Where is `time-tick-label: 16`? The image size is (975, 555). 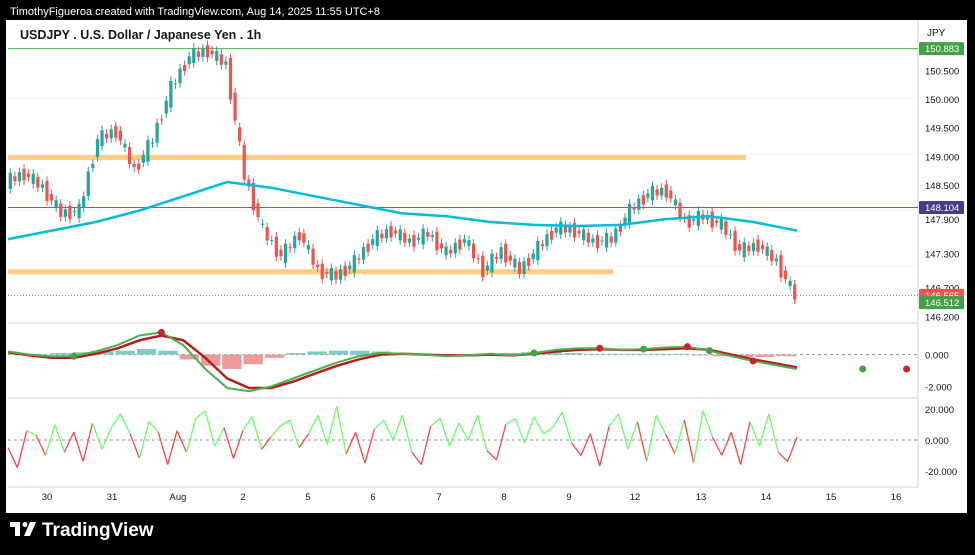 time-tick-label: 16 is located at coordinates (896, 497).